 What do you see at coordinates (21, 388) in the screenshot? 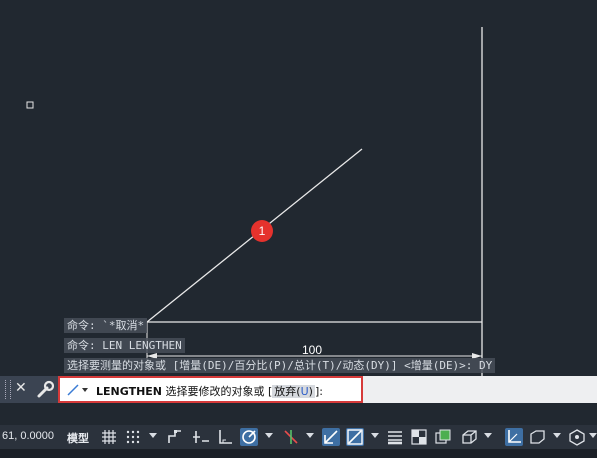
I see `close-icon: ✕` at bounding box center [21, 388].